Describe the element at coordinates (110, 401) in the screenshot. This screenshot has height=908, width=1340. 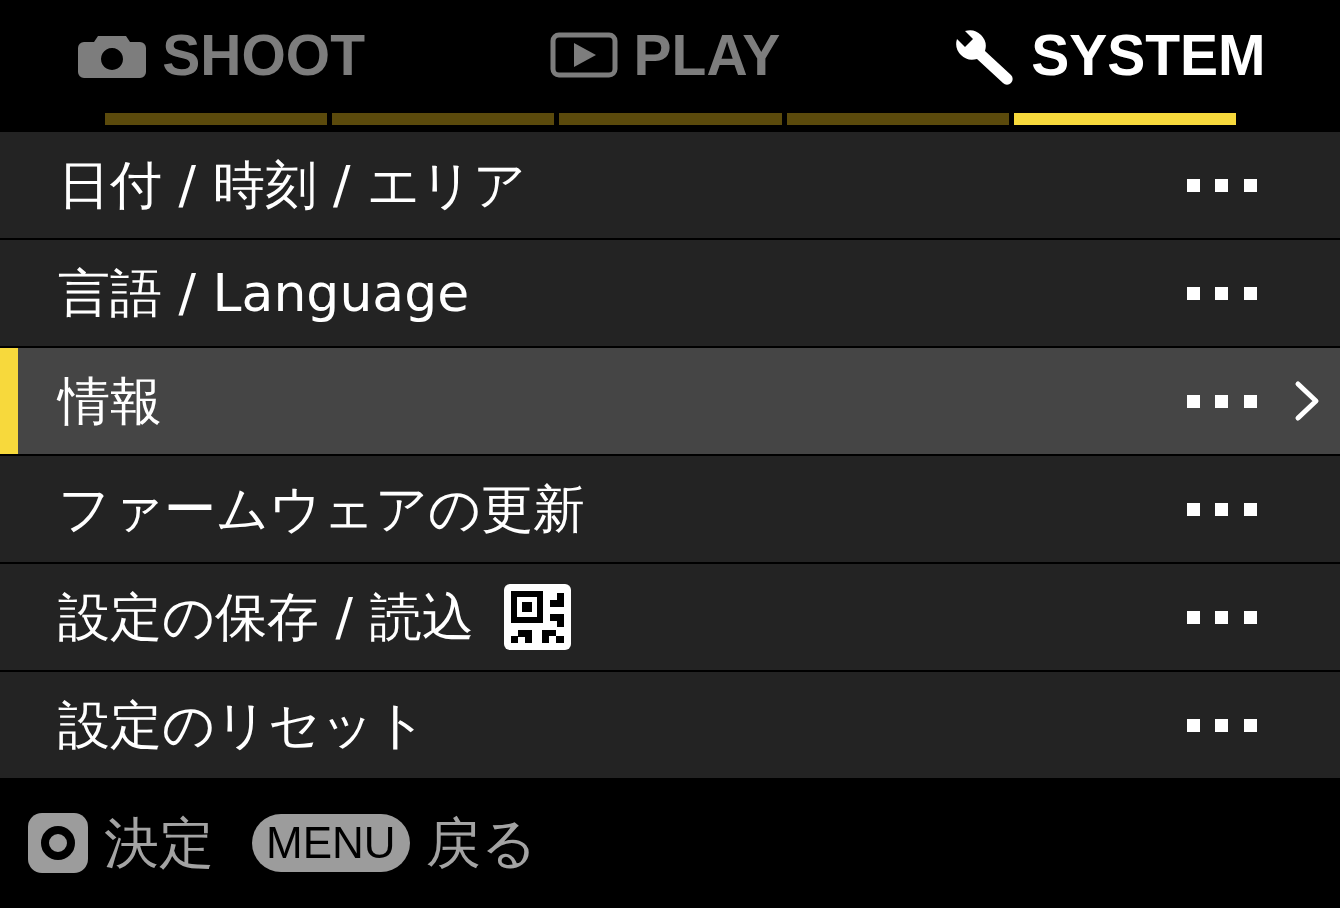
I see `menu-item-label: 情報` at that location.